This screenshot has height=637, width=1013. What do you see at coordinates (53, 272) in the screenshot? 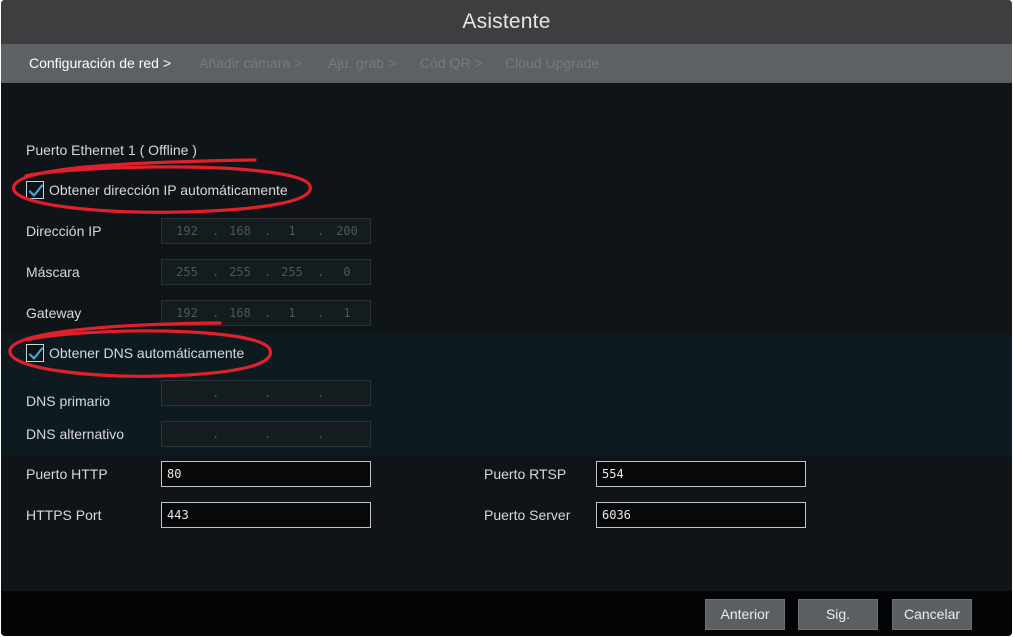
I see `mask-label: Máscara` at bounding box center [53, 272].